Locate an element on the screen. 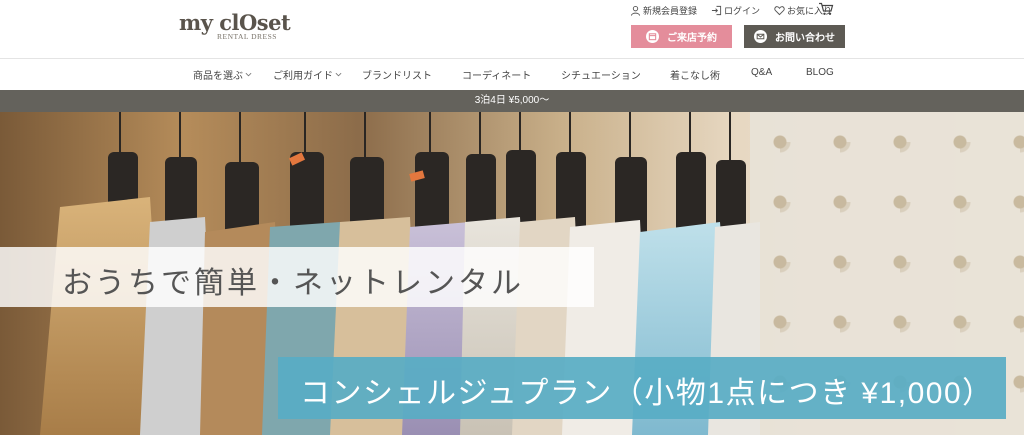  nav-item-blog: BLOG is located at coordinates (820, 72).